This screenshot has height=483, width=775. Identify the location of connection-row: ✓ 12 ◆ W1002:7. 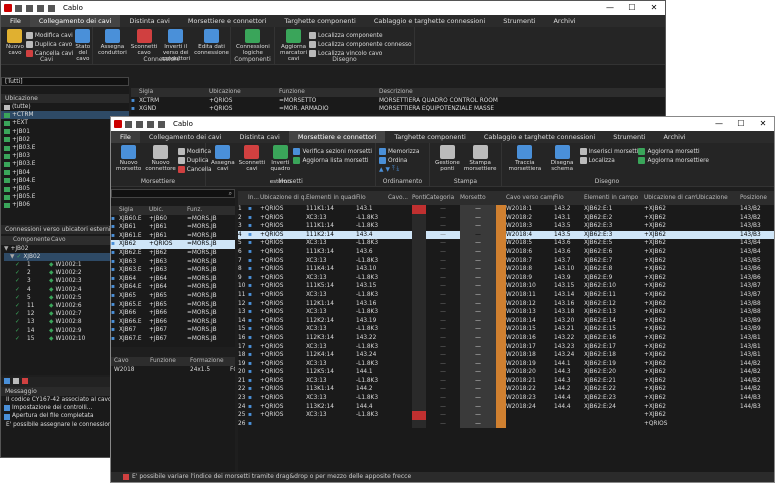
(56, 314).